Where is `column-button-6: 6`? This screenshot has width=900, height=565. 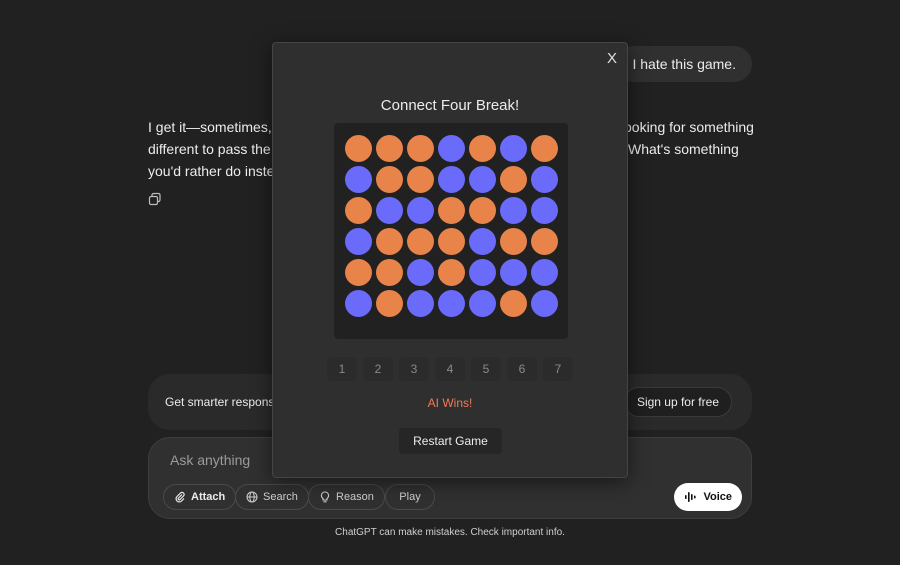
column-button-6: 6 is located at coordinates (522, 369).